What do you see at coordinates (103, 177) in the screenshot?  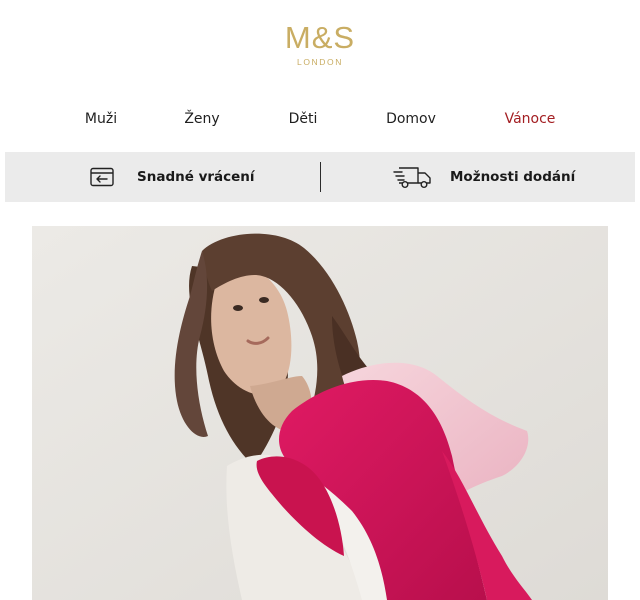 I see `easy-returns-icon` at bounding box center [103, 177].